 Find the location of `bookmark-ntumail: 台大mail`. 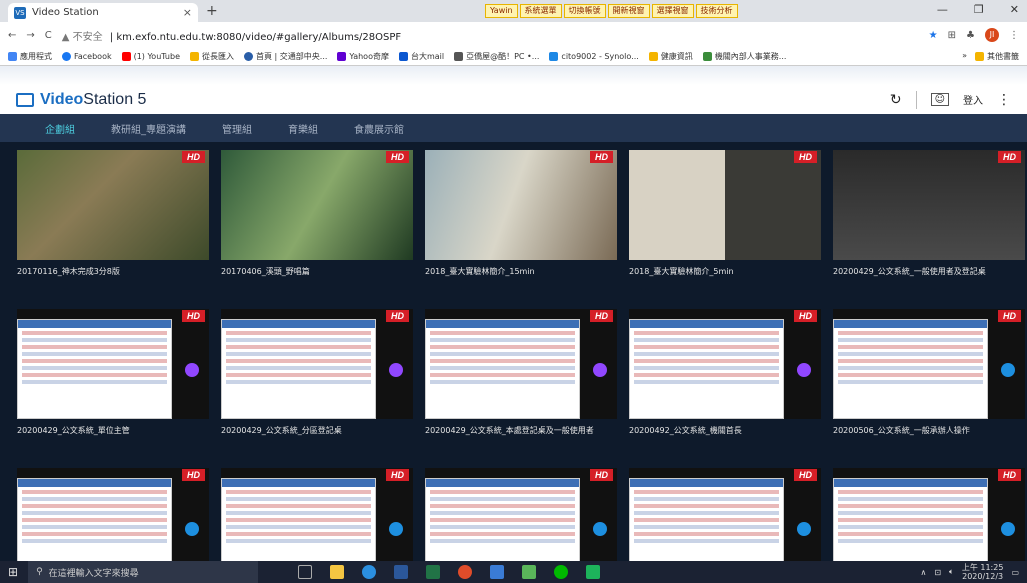

bookmark-ntumail: 台大mail is located at coordinates (421, 56).